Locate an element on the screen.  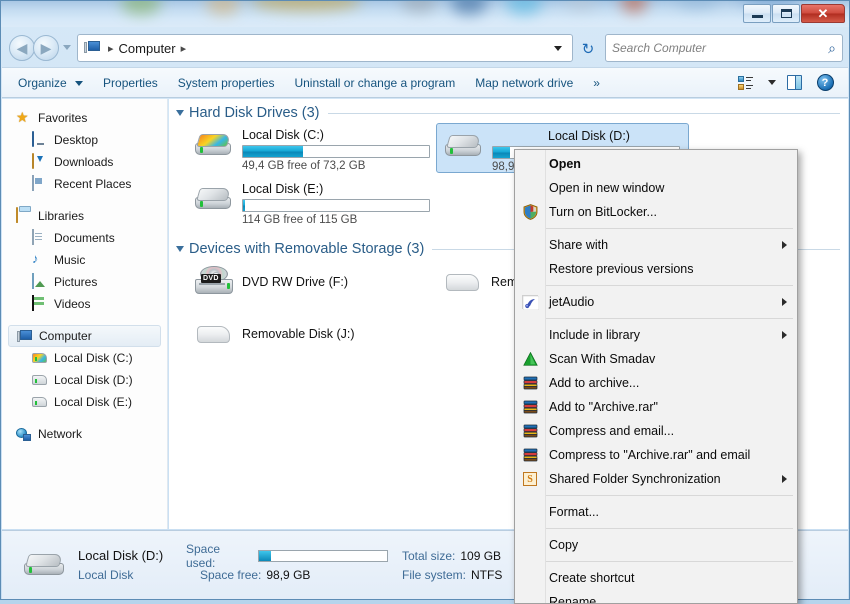
removable-icon is located at coordinates (214, 334).